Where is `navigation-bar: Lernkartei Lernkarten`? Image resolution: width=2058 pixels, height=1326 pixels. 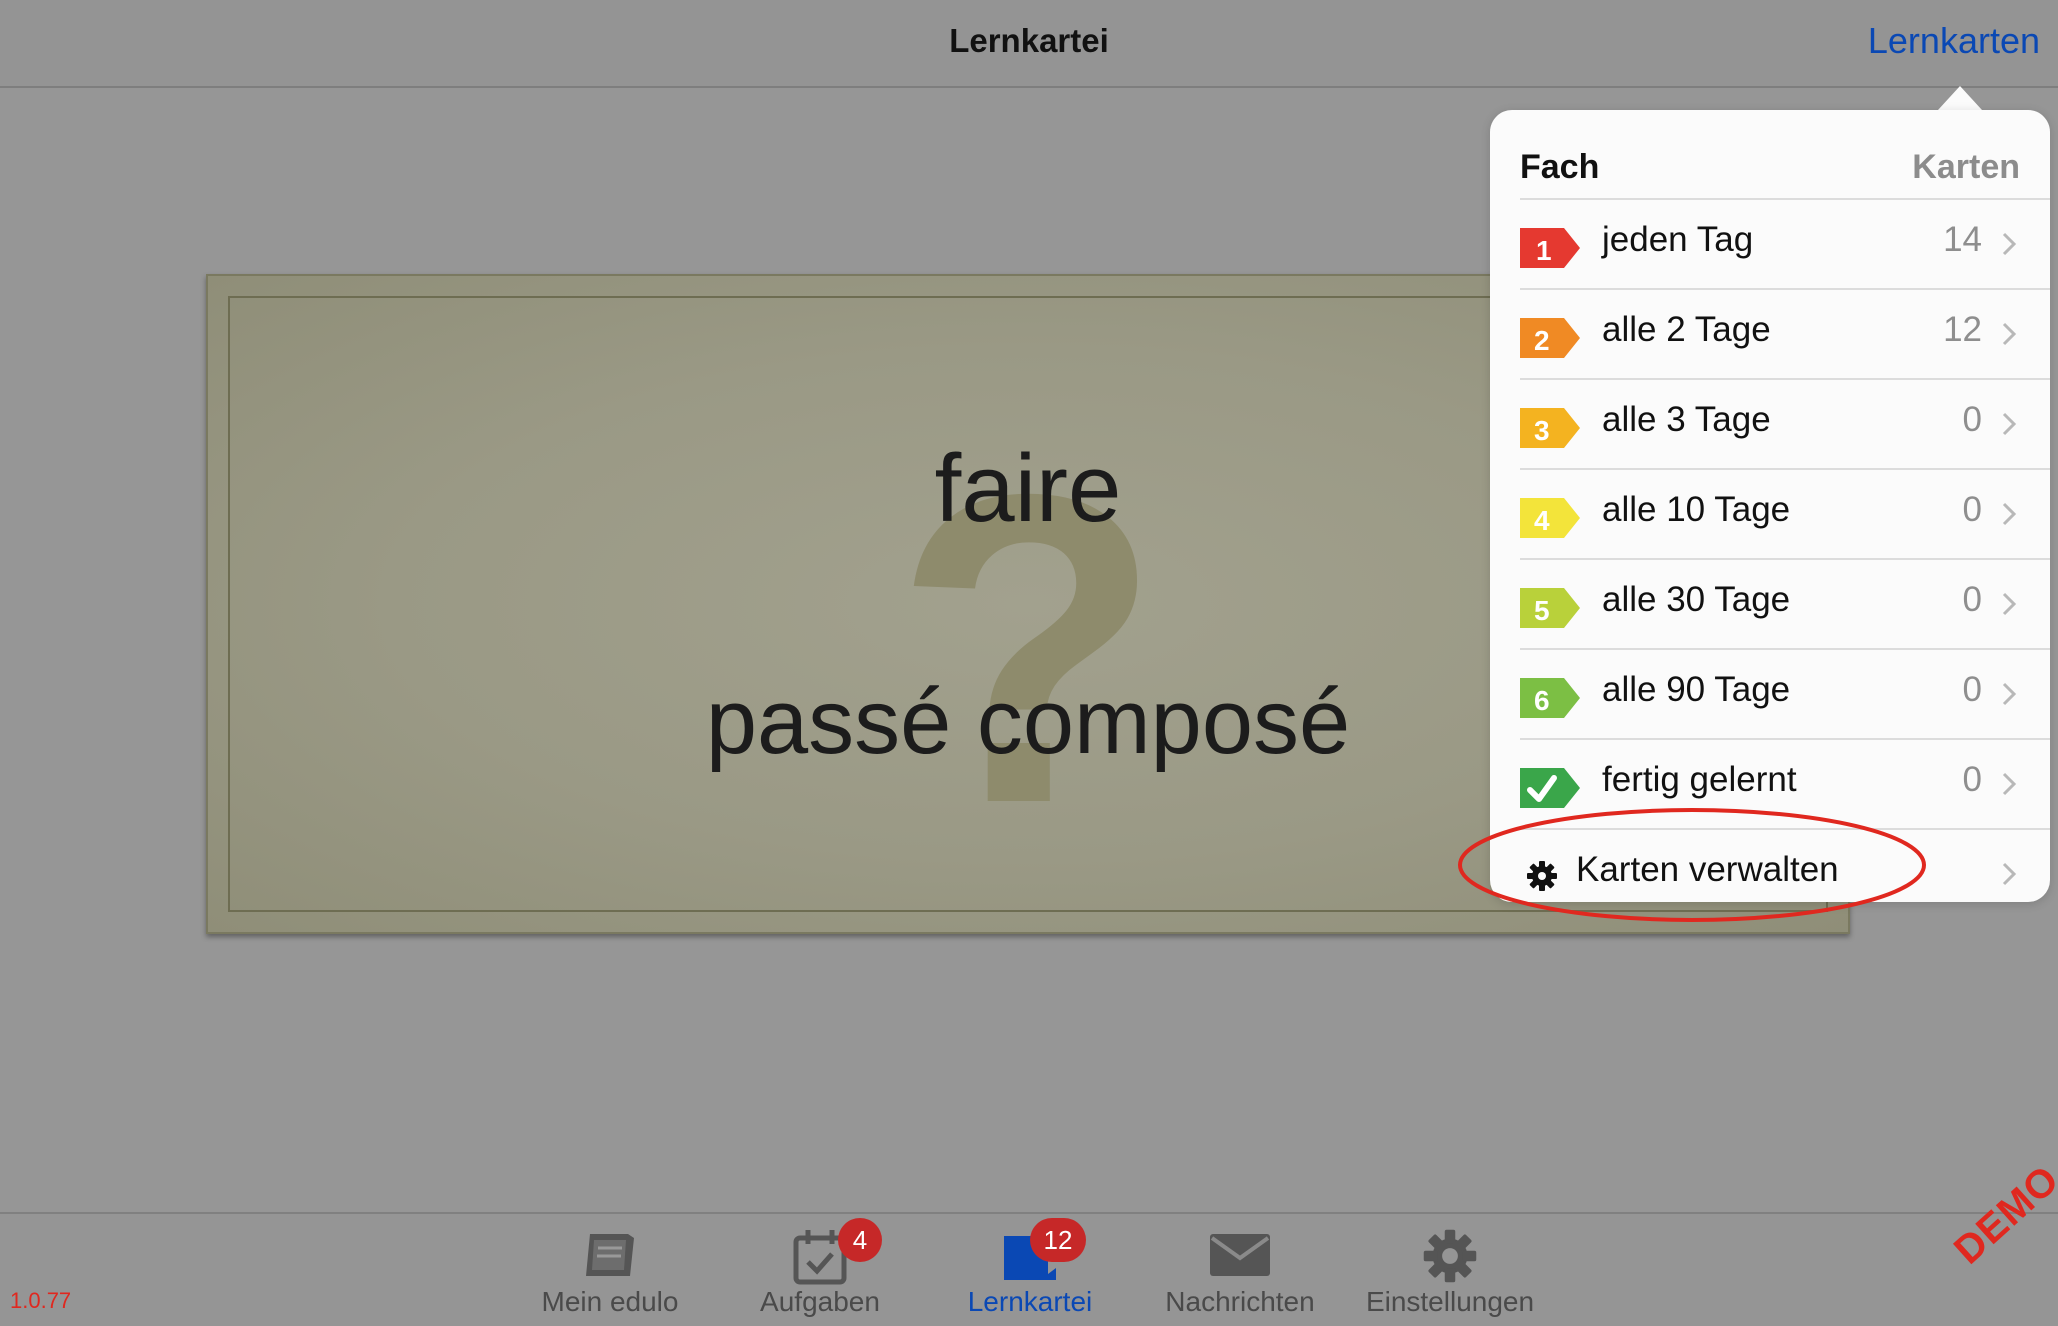 navigation-bar: Lernkartei Lernkarten is located at coordinates (1029, 44).